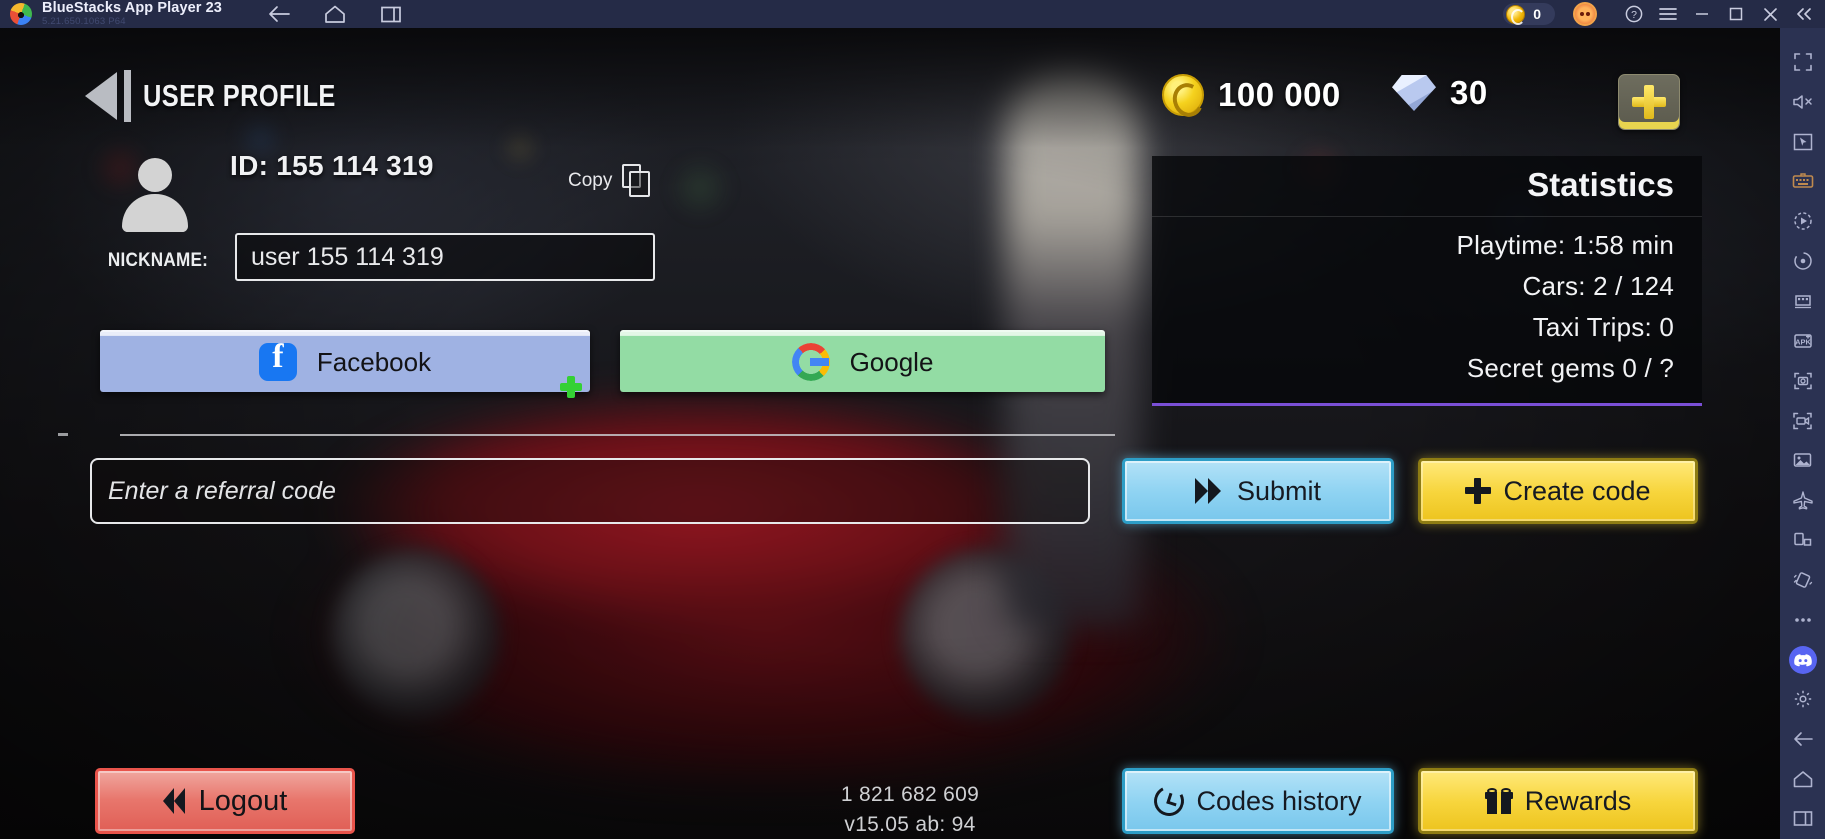 The image size is (1825, 839). What do you see at coordinates (910, 794) in the screenshot?
I see `build-number: 1 821 682 609` at bounding box center [910, 794].